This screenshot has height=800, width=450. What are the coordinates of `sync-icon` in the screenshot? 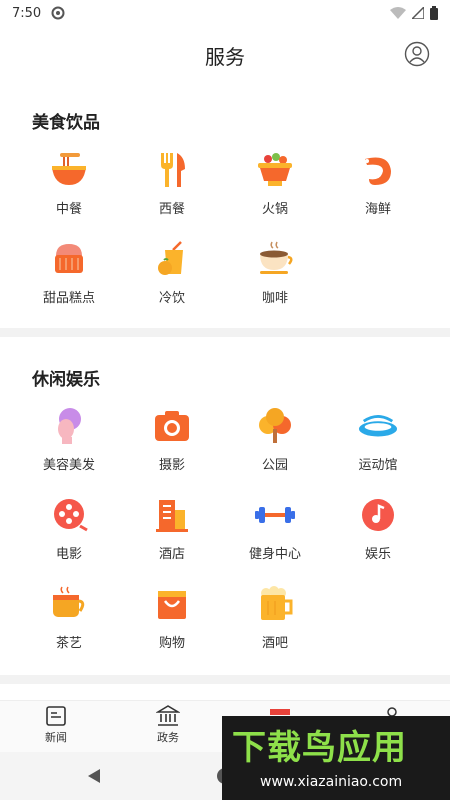 It's located at (58, 13).